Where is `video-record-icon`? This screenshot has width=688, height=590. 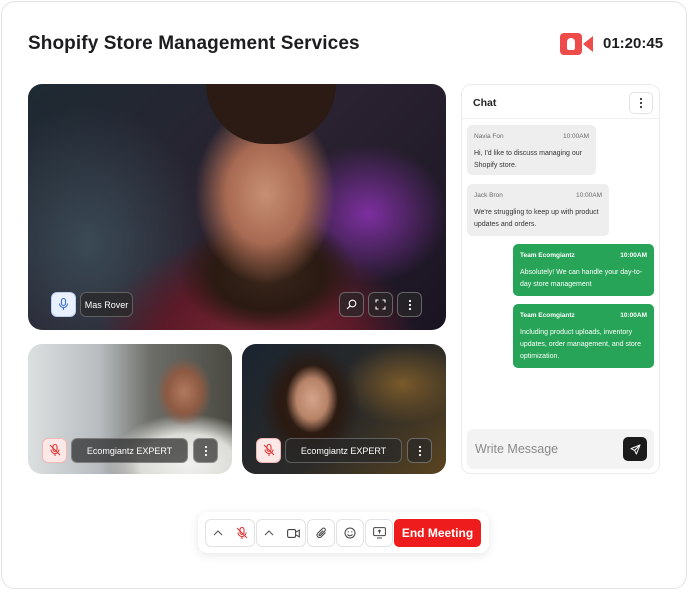 video-record-icon is located at coordinates (577, 44).